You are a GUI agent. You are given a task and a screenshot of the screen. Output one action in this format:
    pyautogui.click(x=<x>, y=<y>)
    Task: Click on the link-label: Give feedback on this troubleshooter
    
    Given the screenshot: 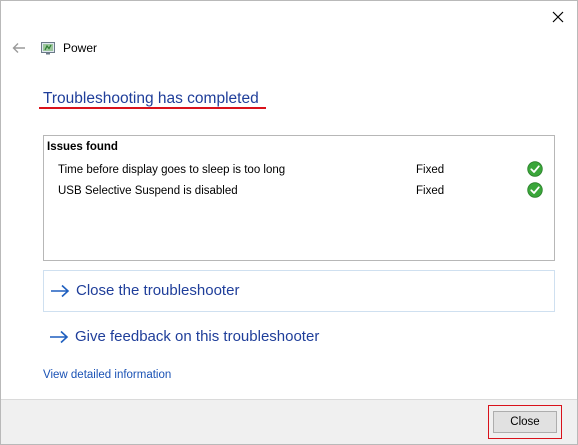 What is the action you would take?
    pyautogui.click(x=197, y=336)
    